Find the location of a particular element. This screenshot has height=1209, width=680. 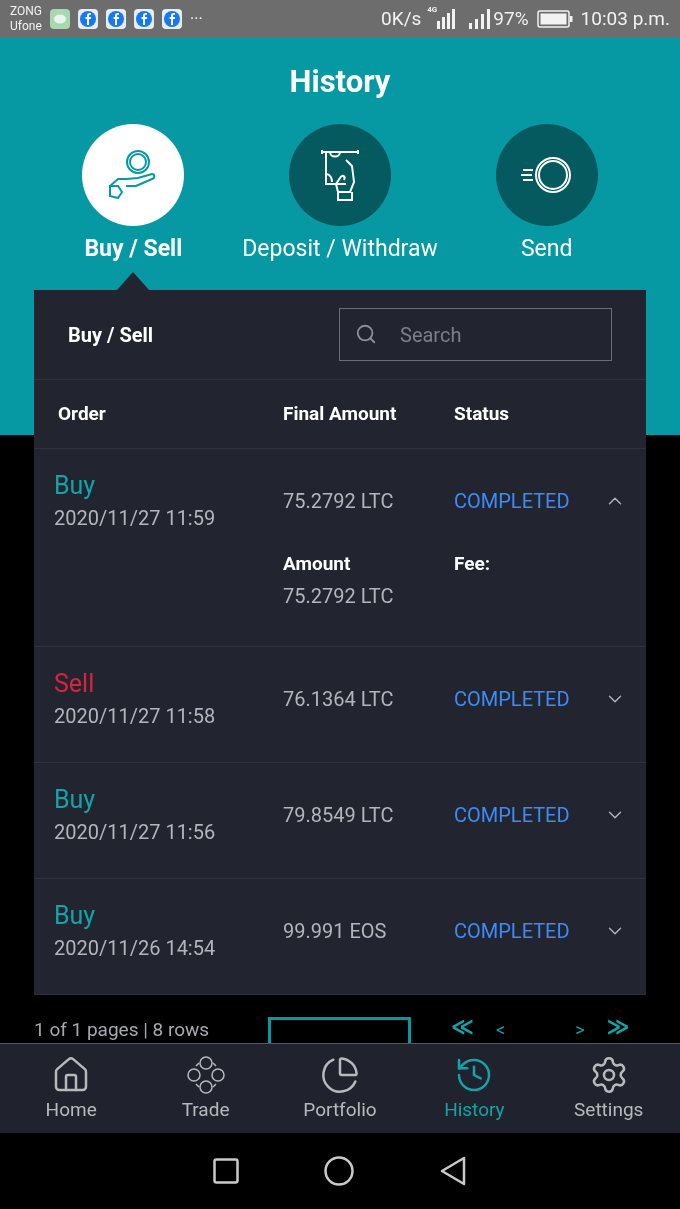

carrier-name: ZONG is located at coordinates (26, 11).